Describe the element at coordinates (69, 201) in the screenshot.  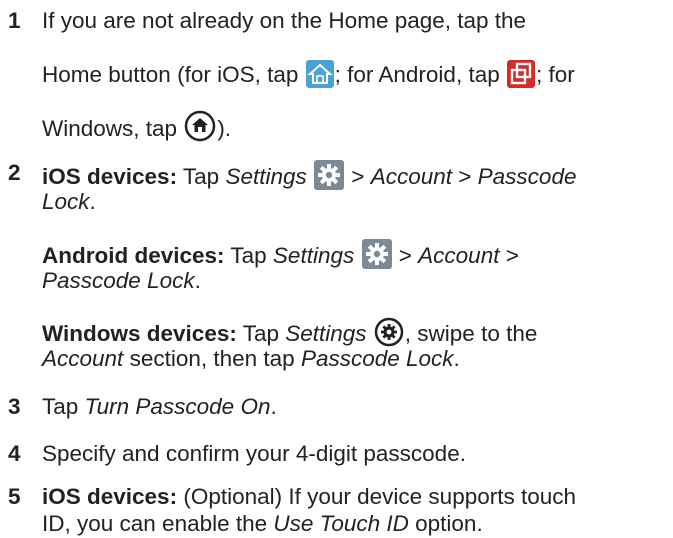
I see `ios-instructions-cont: Lock.` at that location.